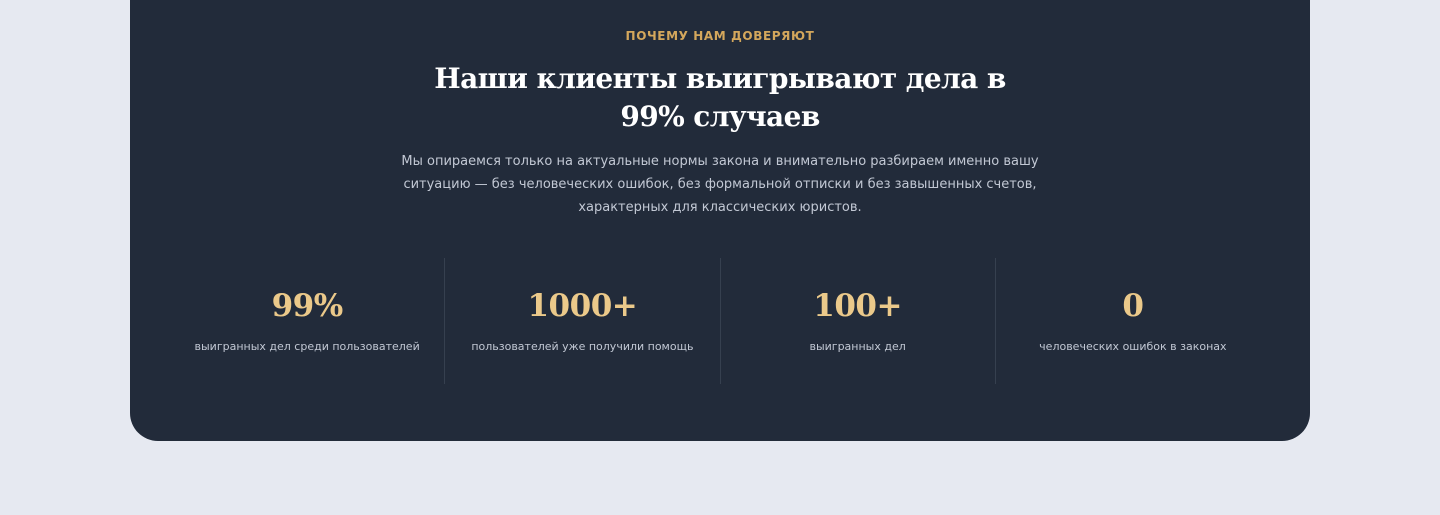 The image size is (1440, 515). I want to click on stat-item: 100+ выигранных дел, so click(857, 321).